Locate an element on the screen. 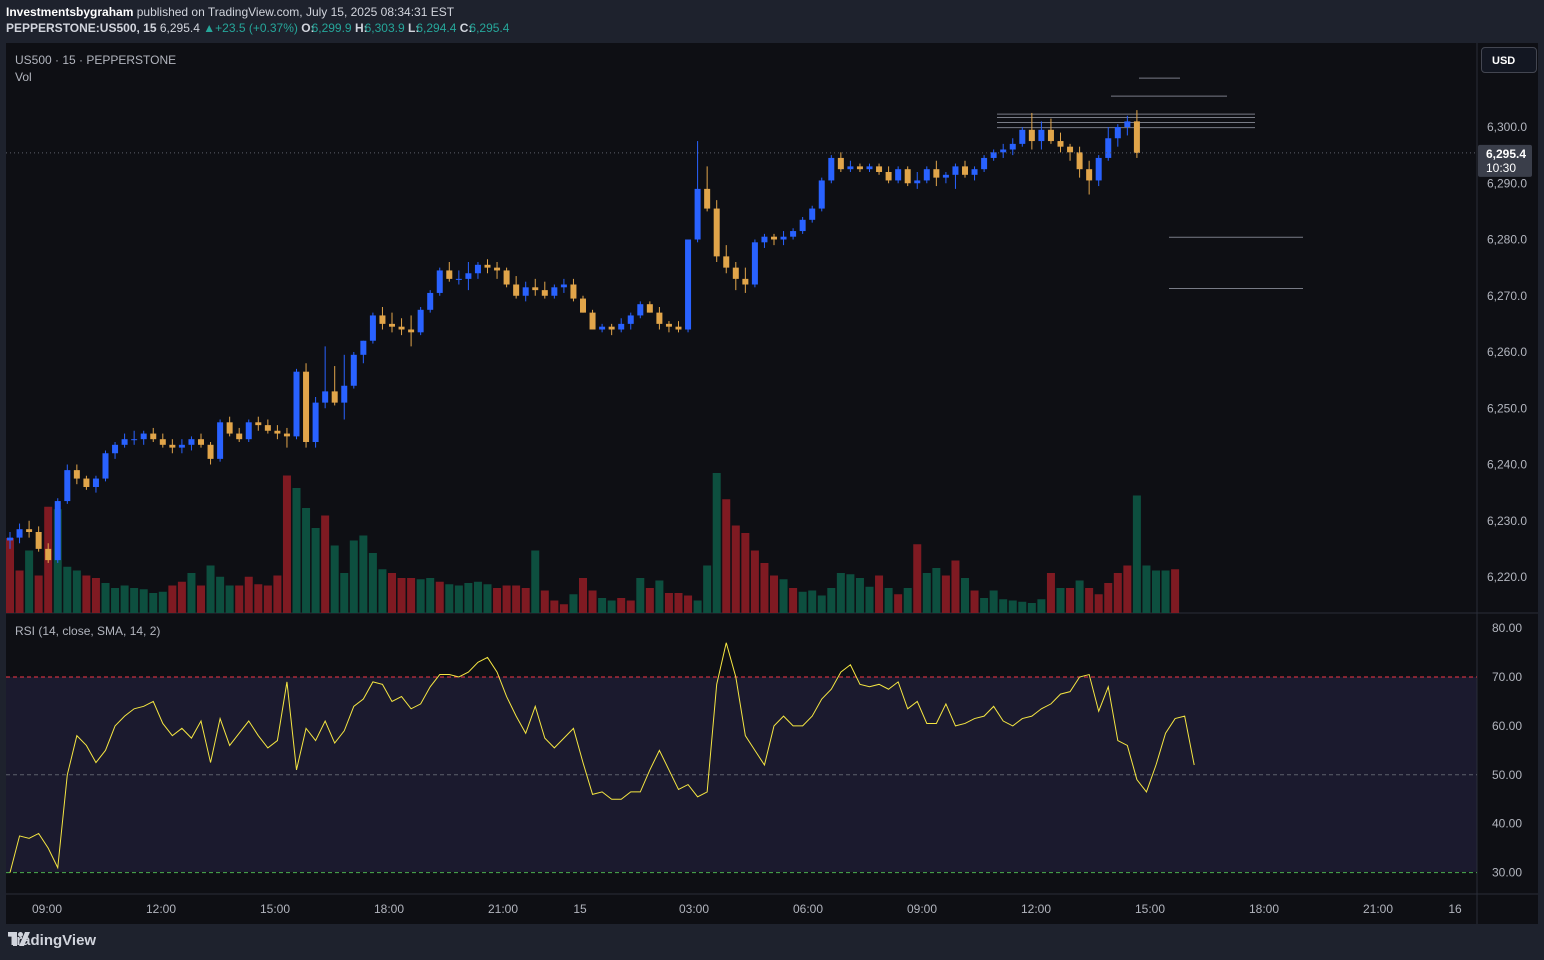 This screenshot has height=960, width=1544. author-name: Investmentsbygraham is located at coordinates (69, 12).